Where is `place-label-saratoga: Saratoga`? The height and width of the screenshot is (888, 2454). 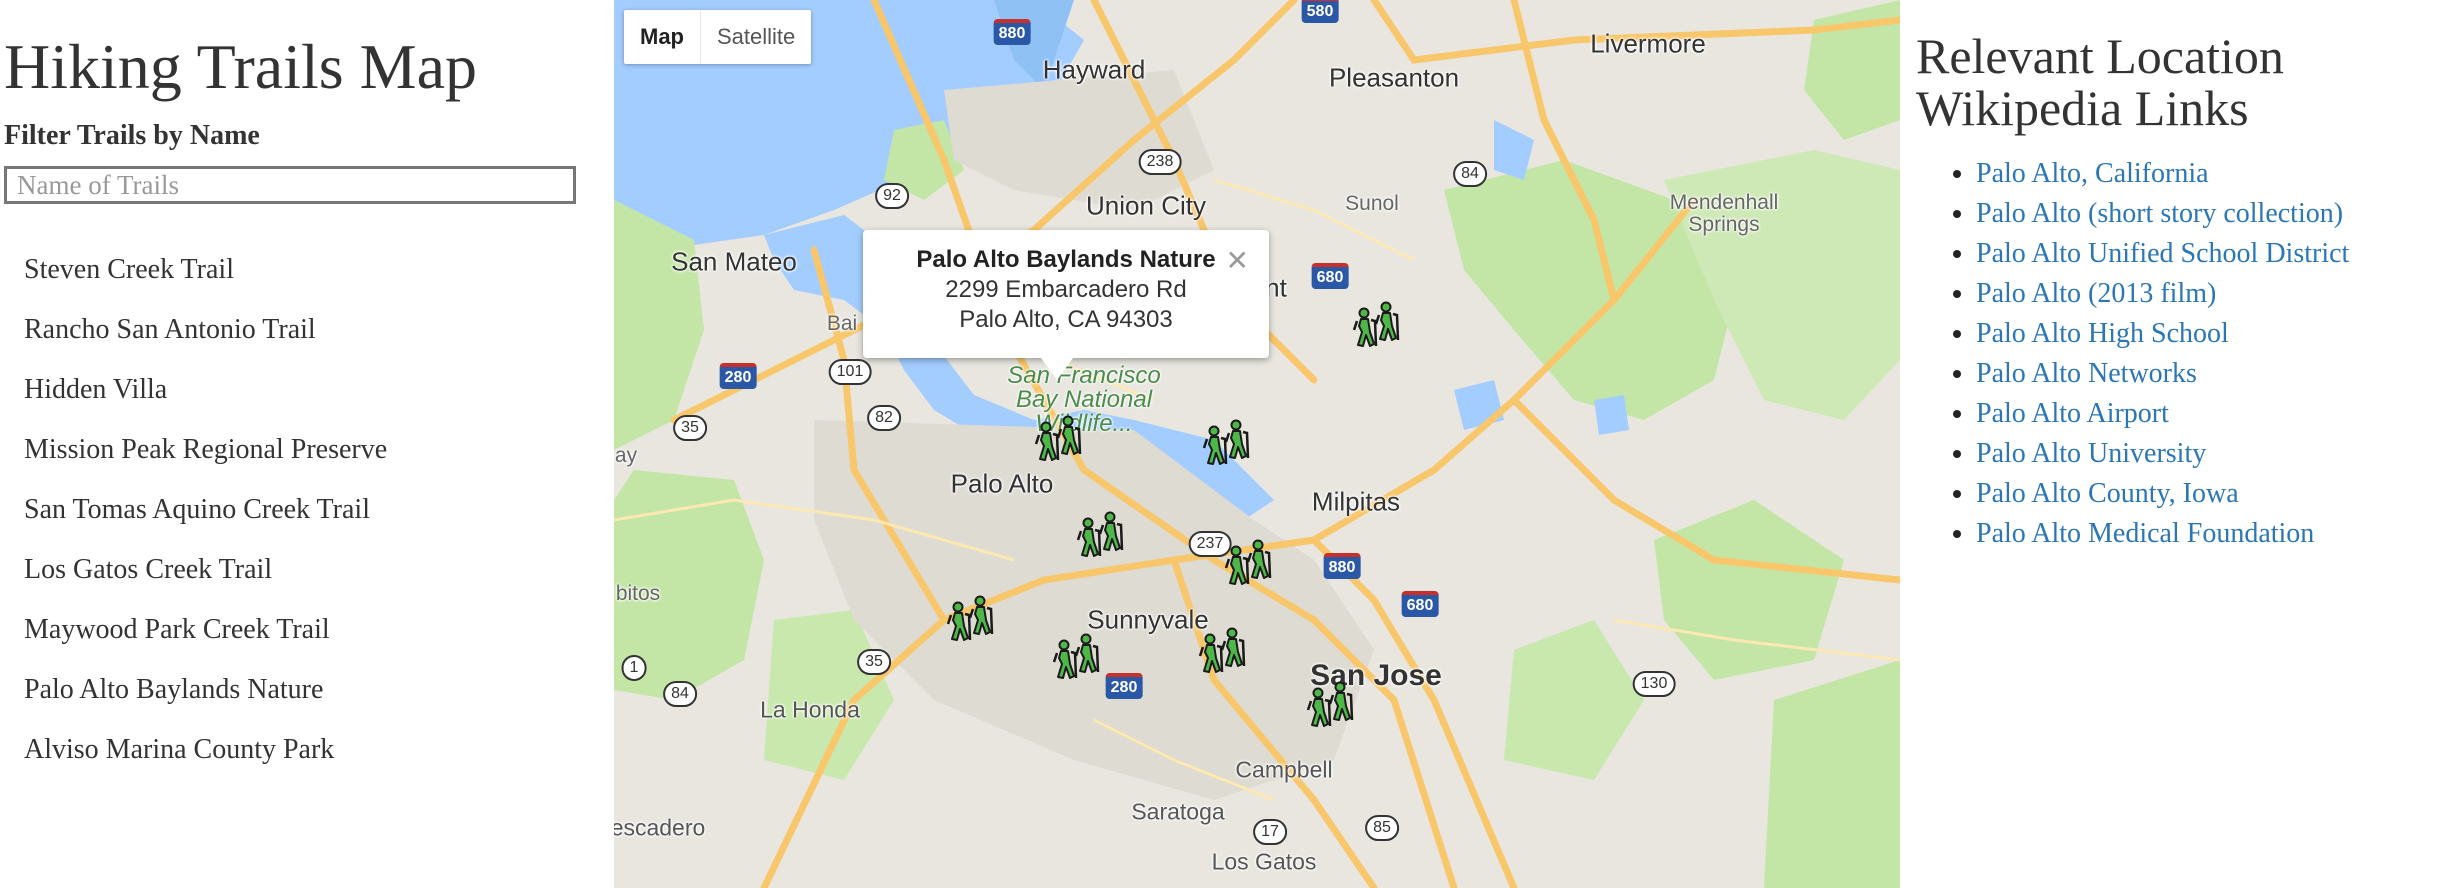 place-label-saratoga: Saratoga is located at coordinates (1178, 811).